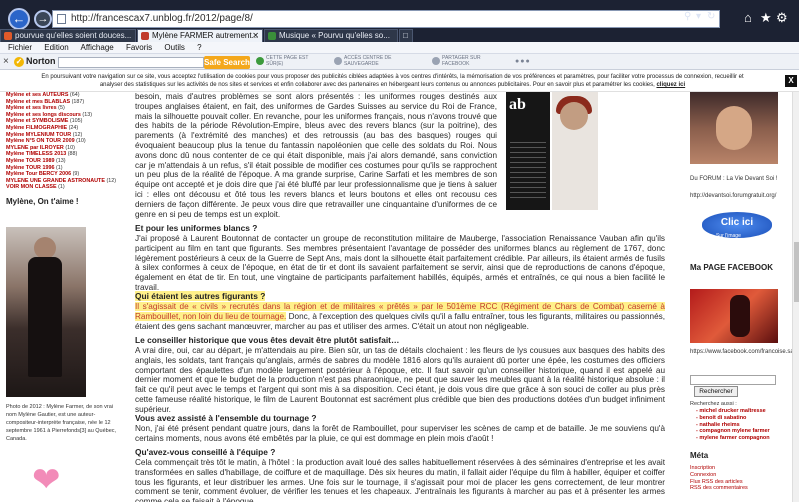 This screenshot has height=502, width=799. I want to click on norton-logo: ✓ Norton, so click(35, 61).